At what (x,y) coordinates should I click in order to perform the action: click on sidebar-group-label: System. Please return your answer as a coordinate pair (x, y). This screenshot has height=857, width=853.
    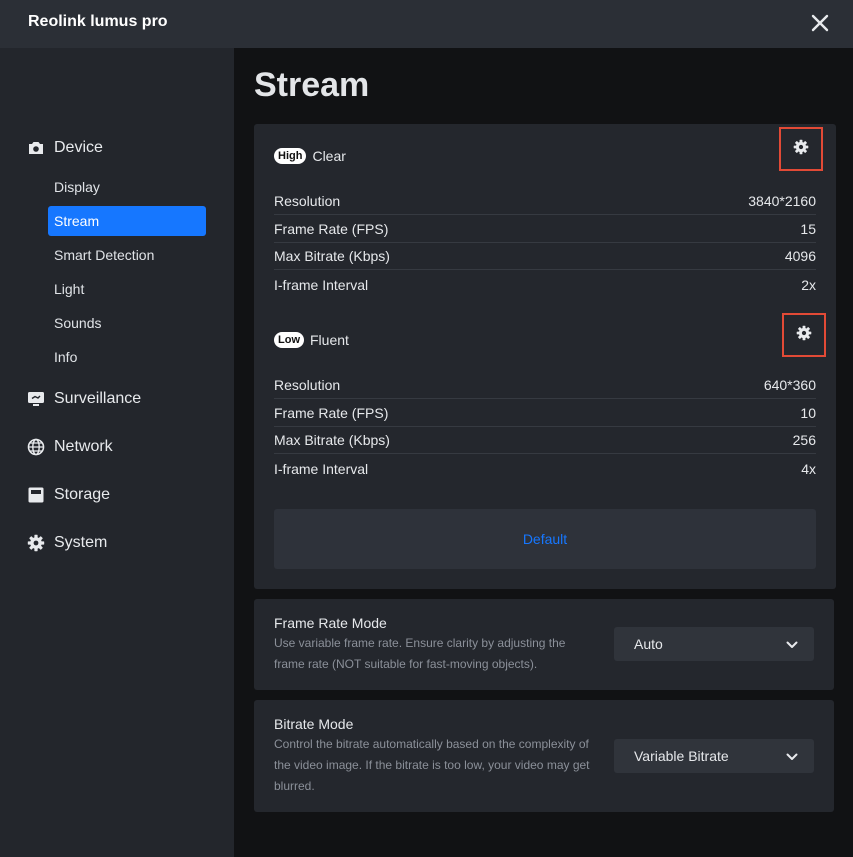
    Looking at the image, I should click on (81, 542).